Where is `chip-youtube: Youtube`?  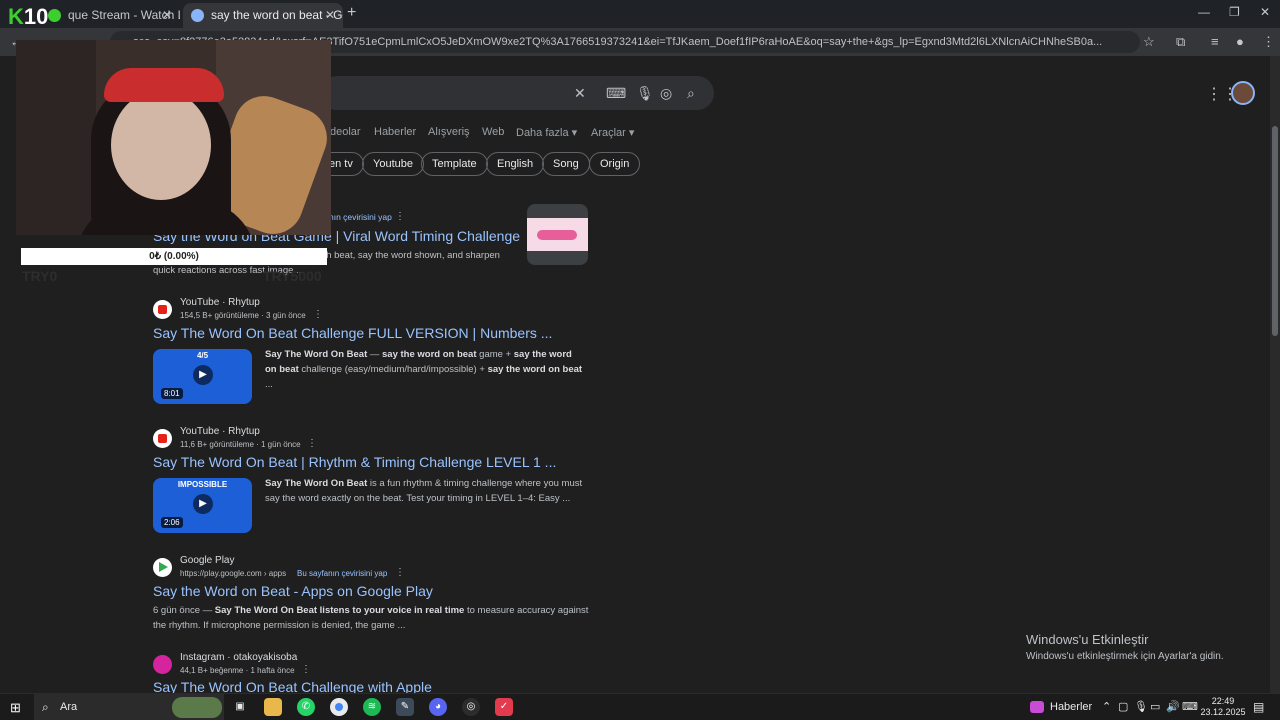 chip-youtube: Youtube is located at coordinates (393, 164).